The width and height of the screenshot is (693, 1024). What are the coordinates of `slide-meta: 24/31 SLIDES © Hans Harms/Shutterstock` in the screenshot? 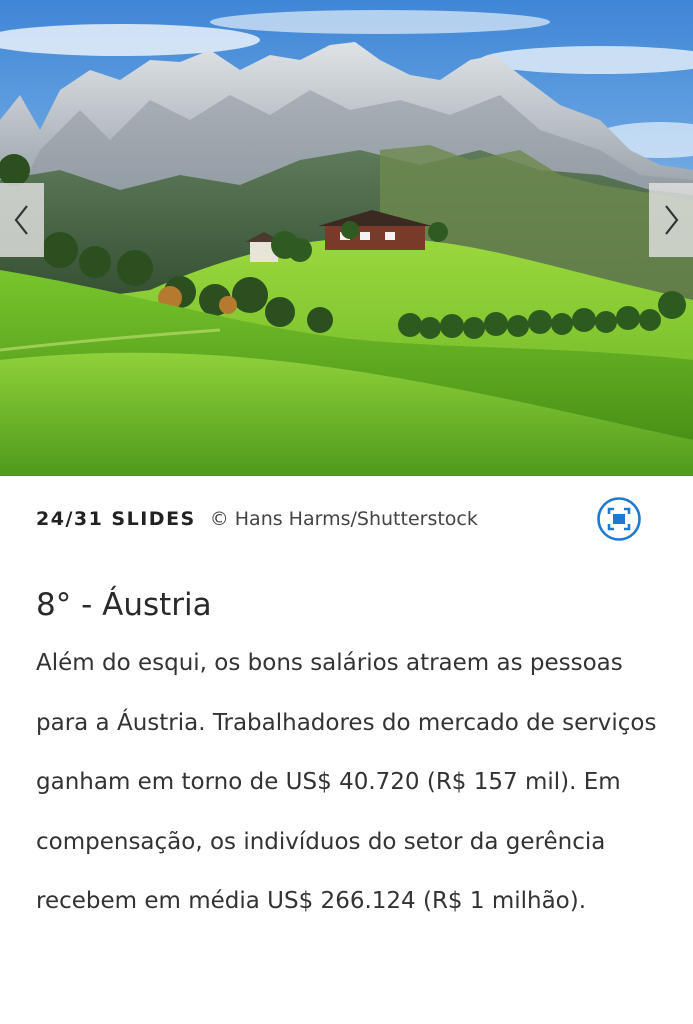 It's located at (346, 519).